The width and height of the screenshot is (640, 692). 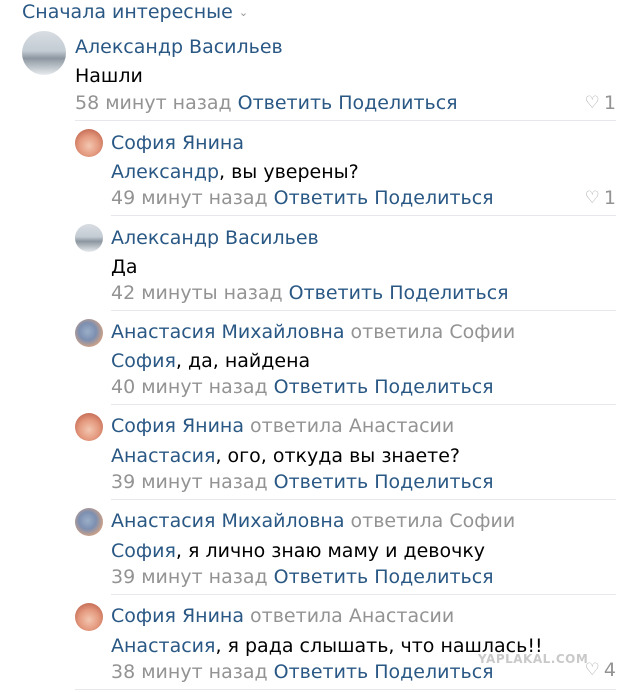 I want to click on like-button: ♡ 4, so click(x=600, y=670).